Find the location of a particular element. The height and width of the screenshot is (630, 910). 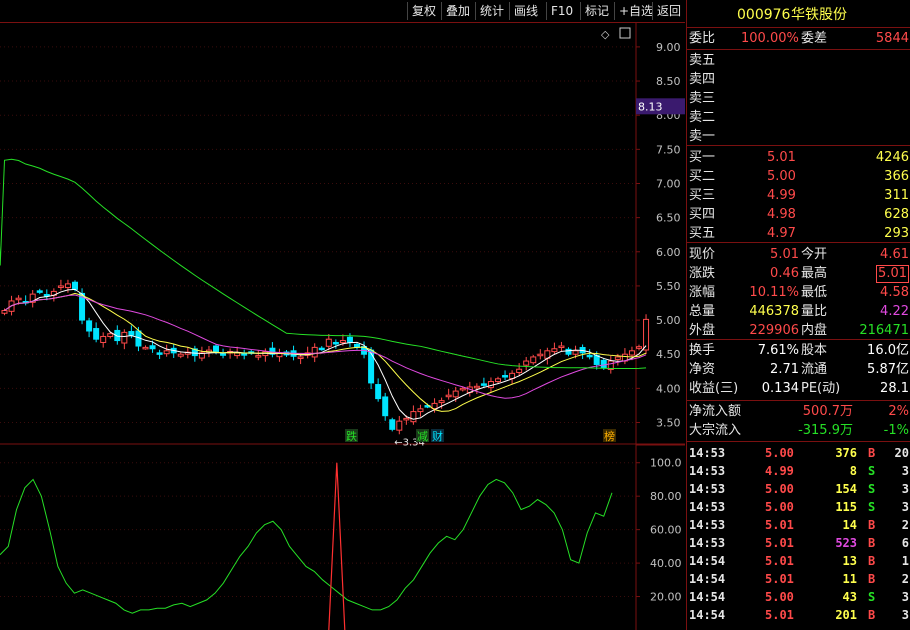

f10-button: F10 is located at coordinates (561, 11).